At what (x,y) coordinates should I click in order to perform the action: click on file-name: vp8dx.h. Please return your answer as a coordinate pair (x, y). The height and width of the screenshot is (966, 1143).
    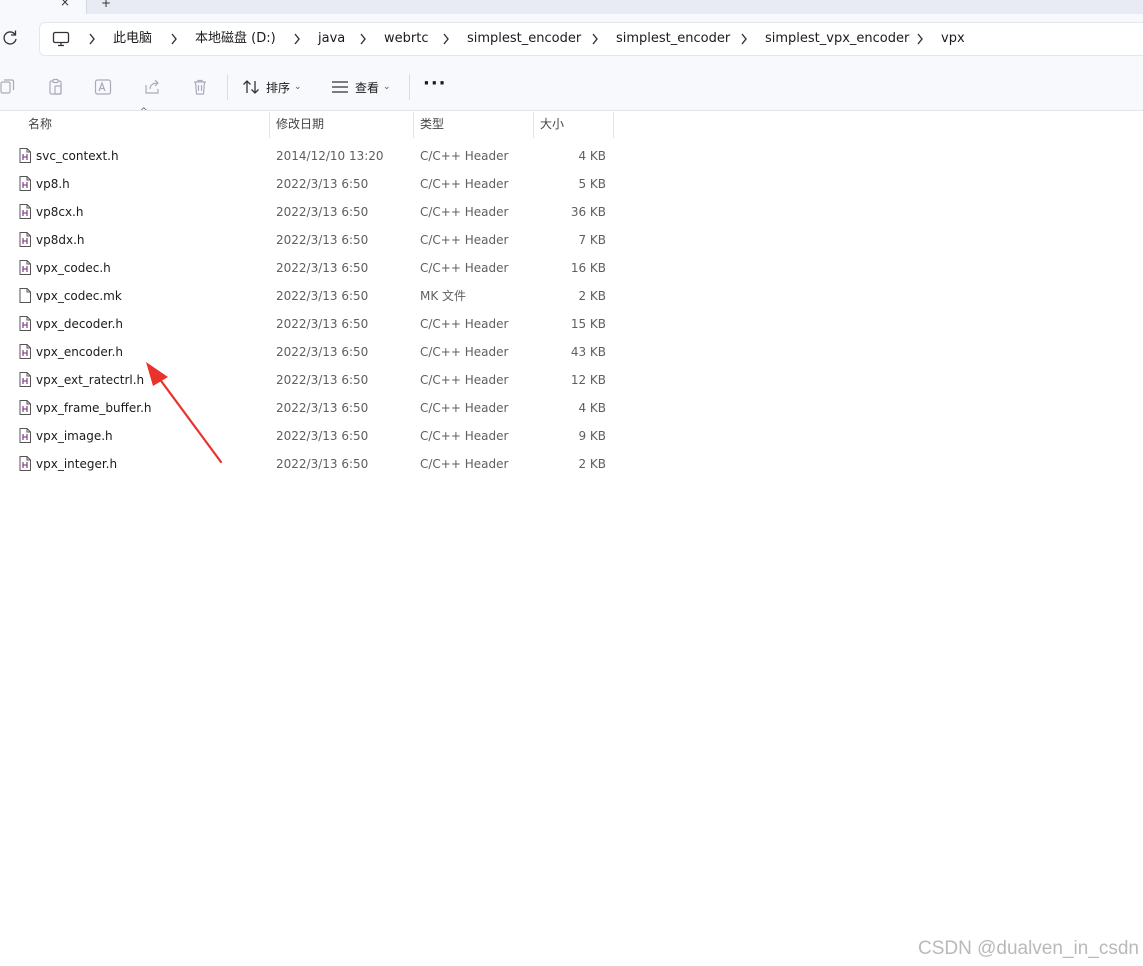
    Looking at the image, I should click on (60, 240).